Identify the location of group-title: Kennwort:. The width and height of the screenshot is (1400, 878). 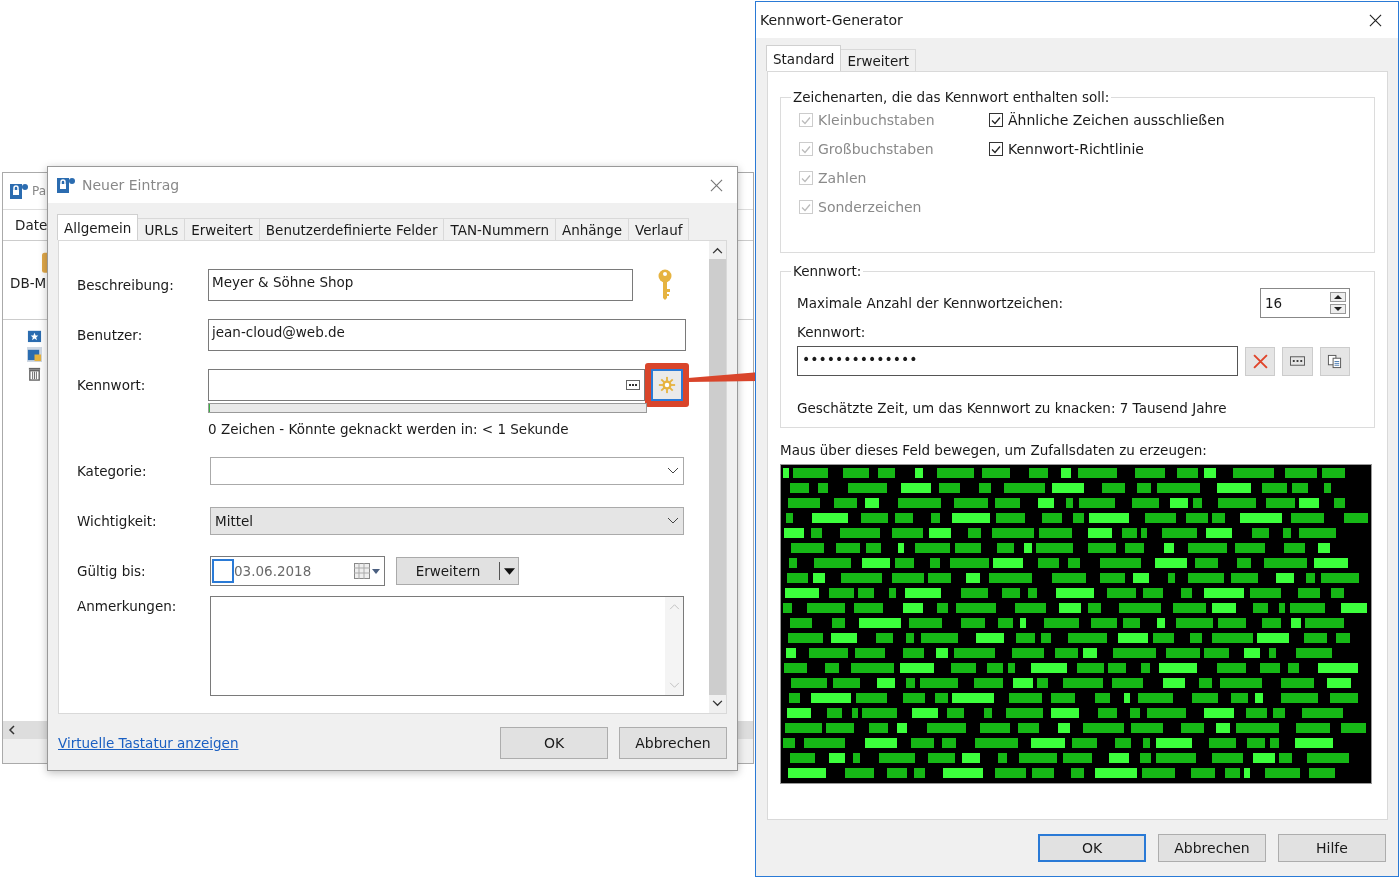
(827, 271).